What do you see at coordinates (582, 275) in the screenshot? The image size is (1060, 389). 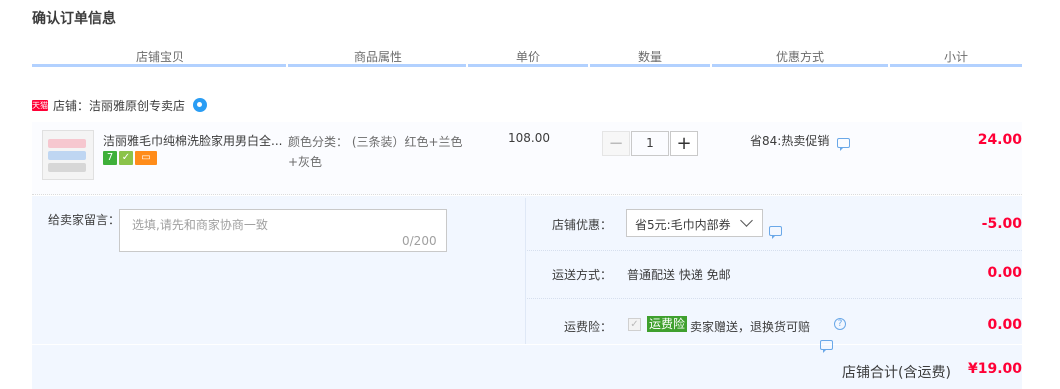 I see `shipping-label: 运送方式：` at bounding box center [582, 275].